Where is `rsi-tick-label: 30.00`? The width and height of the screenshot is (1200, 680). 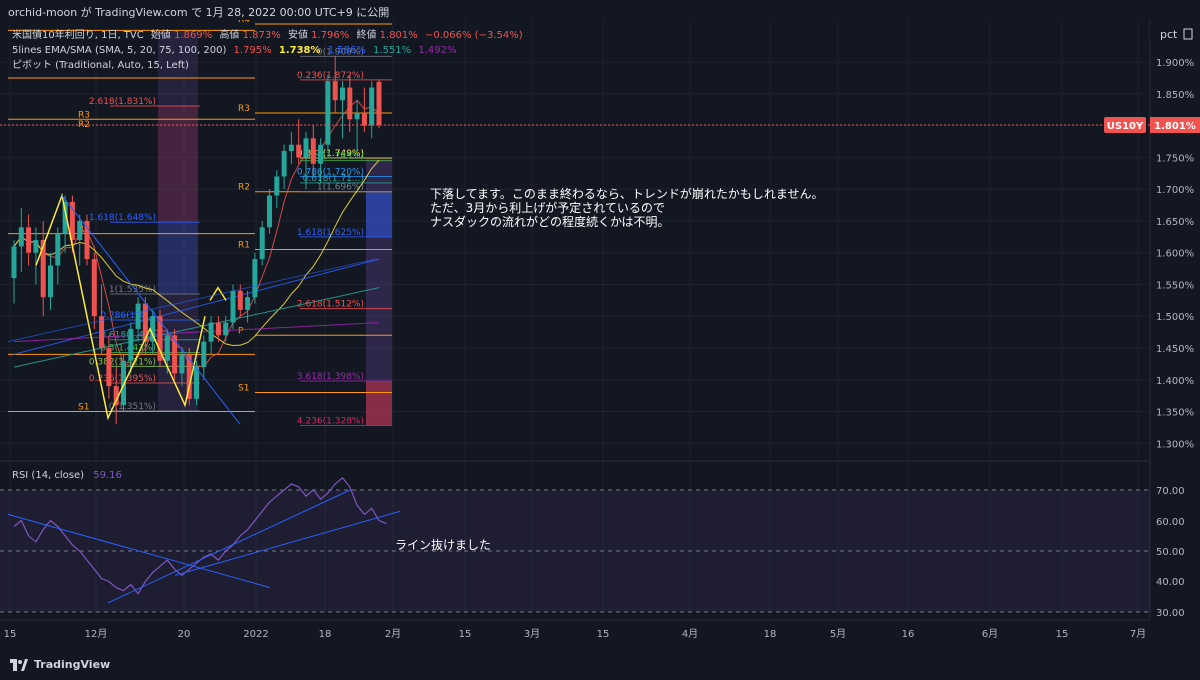 rsi-tick-label: 30.00 is located at coordinates (1170, 613).